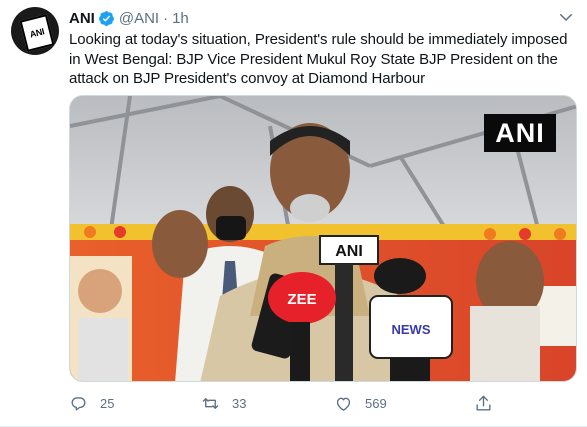 Image resolution: width=587 pixels, height=427 pixels. I want to click on caret-down-icon, so click(566, 17).